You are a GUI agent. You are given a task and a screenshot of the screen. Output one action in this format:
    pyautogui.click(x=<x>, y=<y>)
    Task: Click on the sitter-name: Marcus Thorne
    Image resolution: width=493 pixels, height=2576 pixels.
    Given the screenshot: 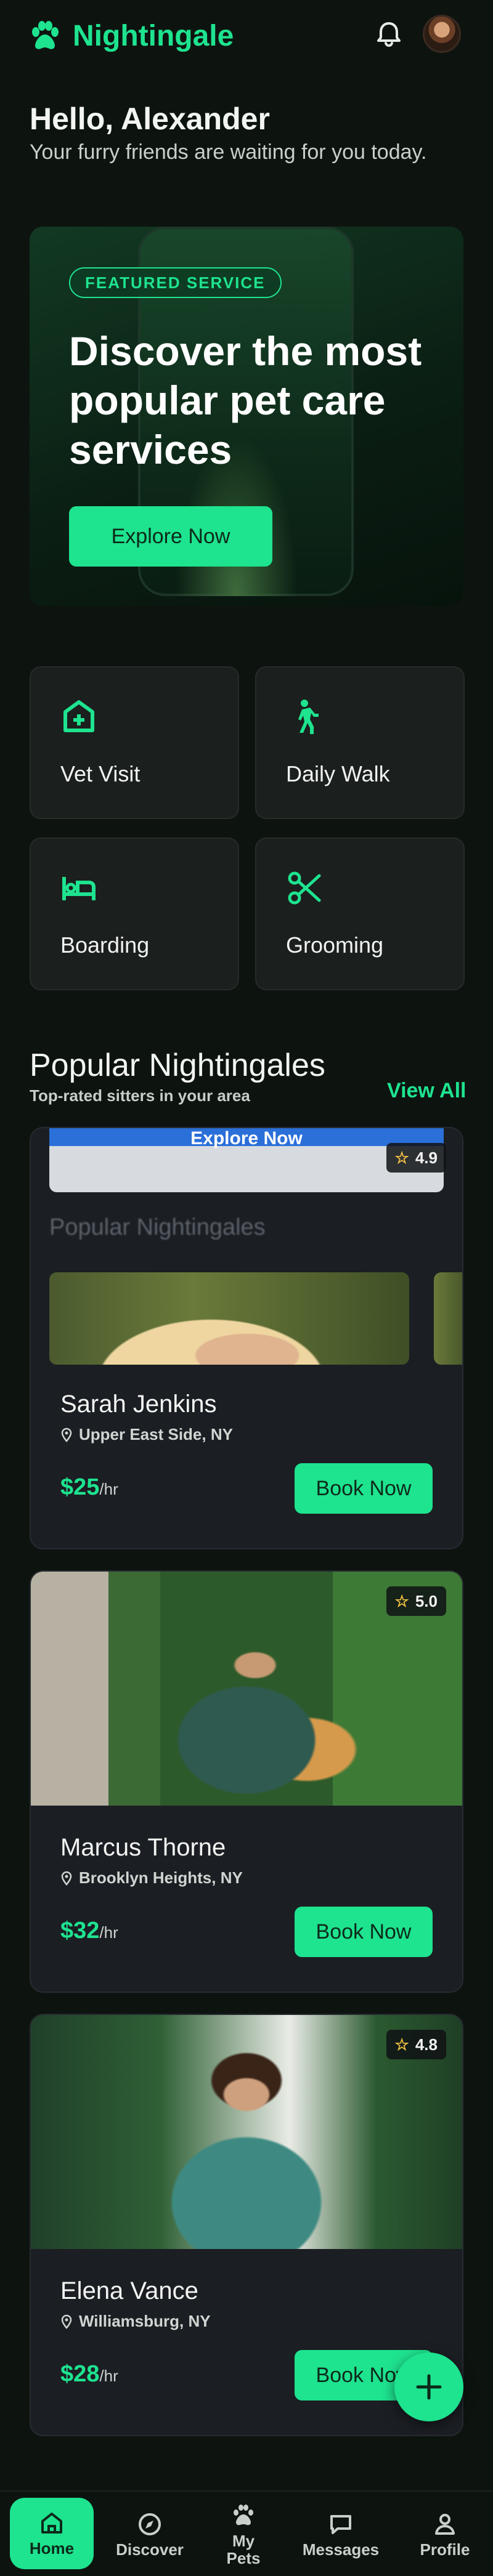 What is the action you would take?
    pyautogui.click(x=143, y=1847)
    